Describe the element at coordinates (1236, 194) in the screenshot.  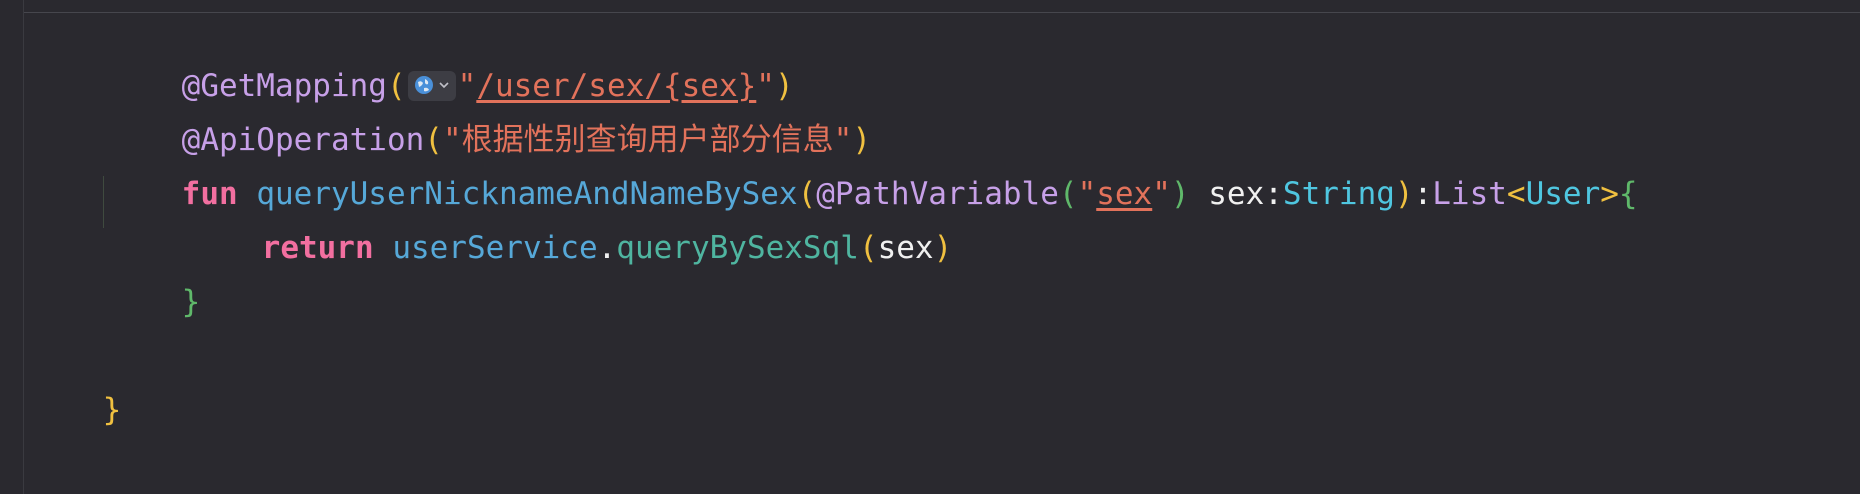
I see `param-name: sex` at that location.